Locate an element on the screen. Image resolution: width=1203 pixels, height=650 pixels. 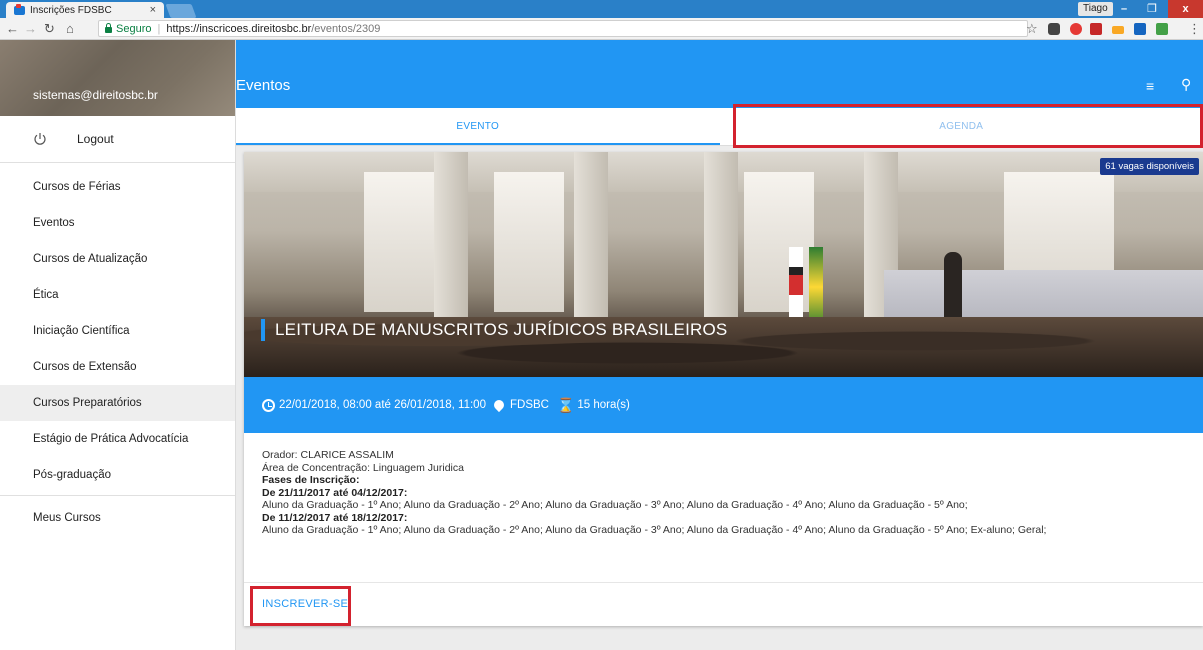
event-location: FDSBC is located at coordinates (529, 405).